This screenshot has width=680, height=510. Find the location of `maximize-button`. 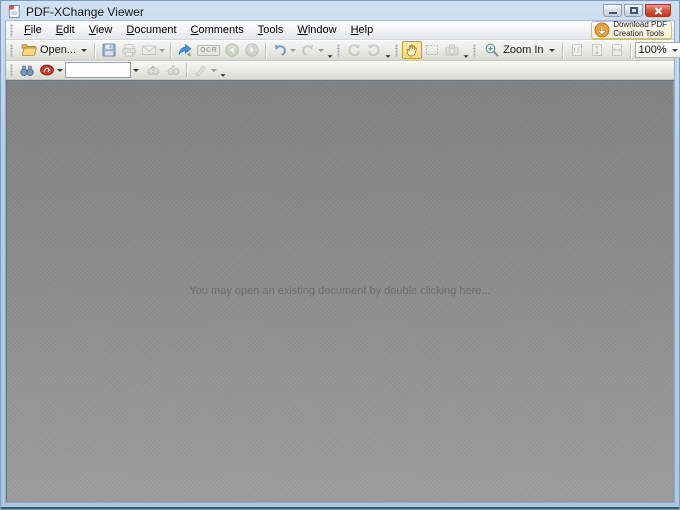

maximize-button is located at coordinates (633, 10).